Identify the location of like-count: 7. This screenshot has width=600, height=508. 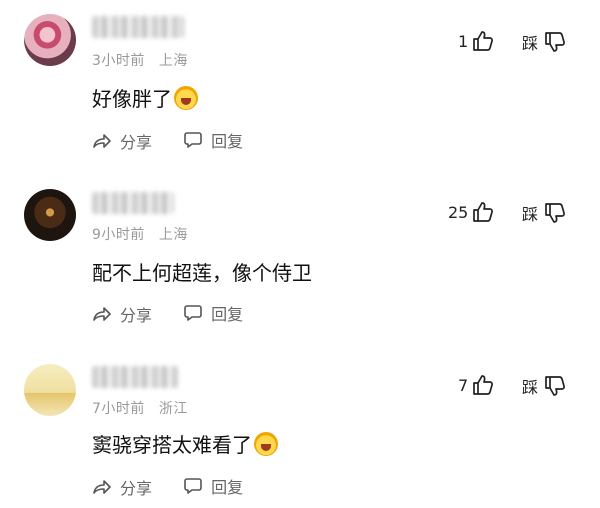
(463, 385).